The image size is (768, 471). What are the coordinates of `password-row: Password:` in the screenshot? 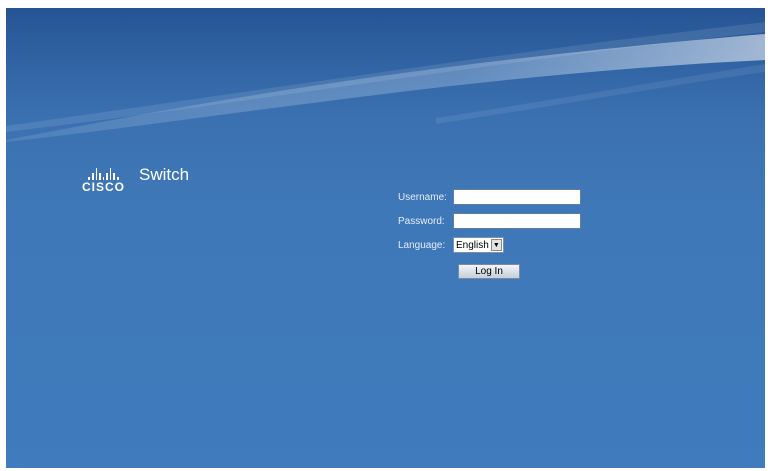 It's located at (489, 221).